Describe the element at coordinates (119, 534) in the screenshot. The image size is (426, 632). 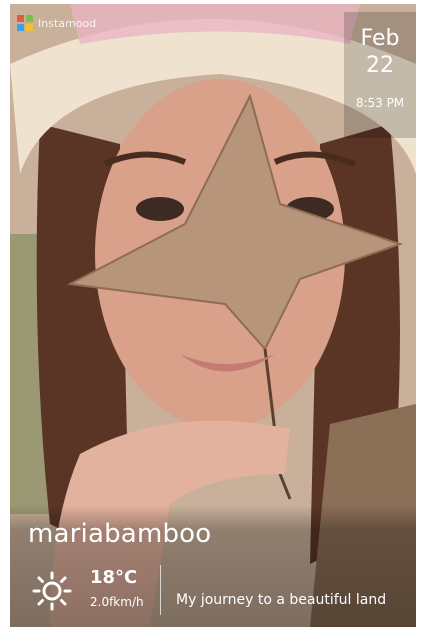
I see `username: mariabamboo` at that location.